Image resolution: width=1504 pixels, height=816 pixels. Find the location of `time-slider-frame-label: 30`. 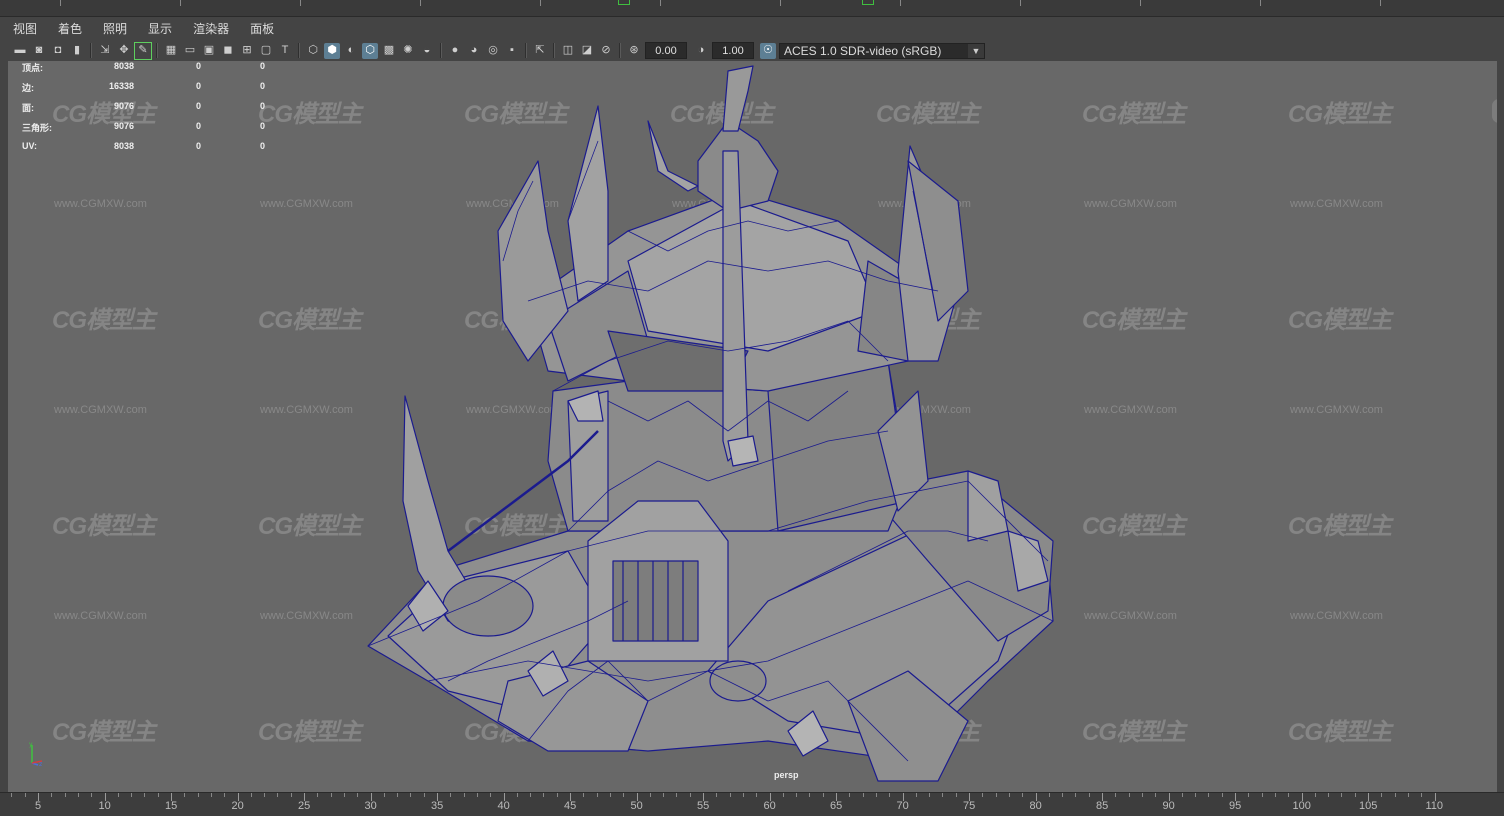

time-slider-frame-label: 30 is located at coordinates (370, 806).